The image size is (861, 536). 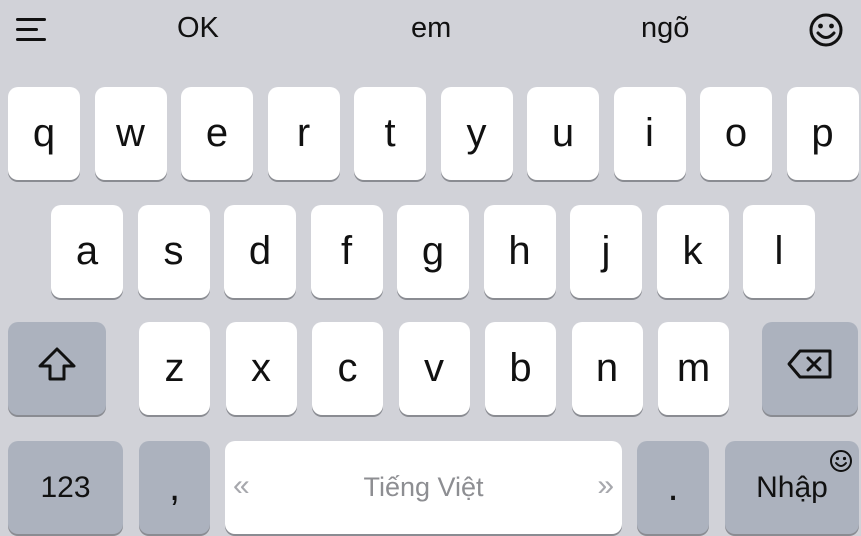 I want to click on key-label: z, so click(x=174, y=368).